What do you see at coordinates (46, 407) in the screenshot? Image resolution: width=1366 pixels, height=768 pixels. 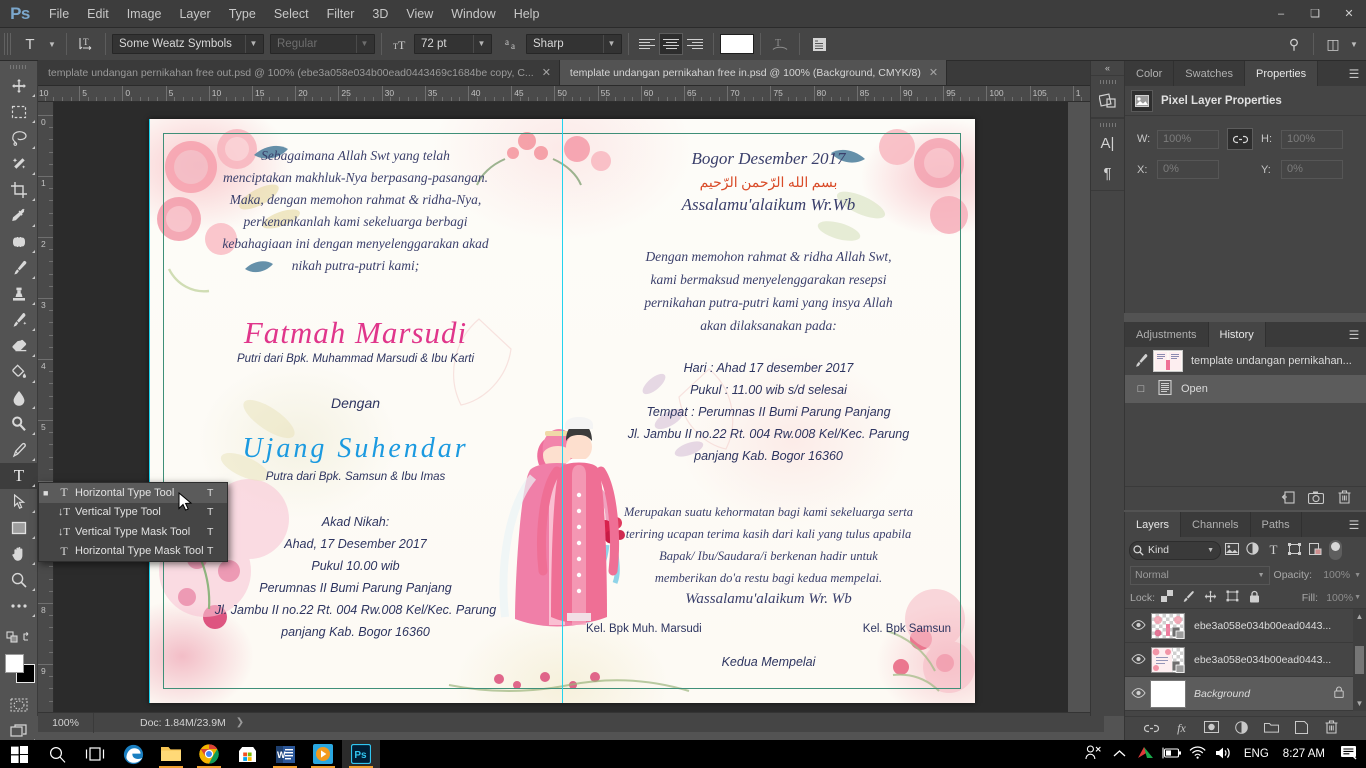 I see `vertical-ruler: 01234567891` at bounding box center [46, 407].